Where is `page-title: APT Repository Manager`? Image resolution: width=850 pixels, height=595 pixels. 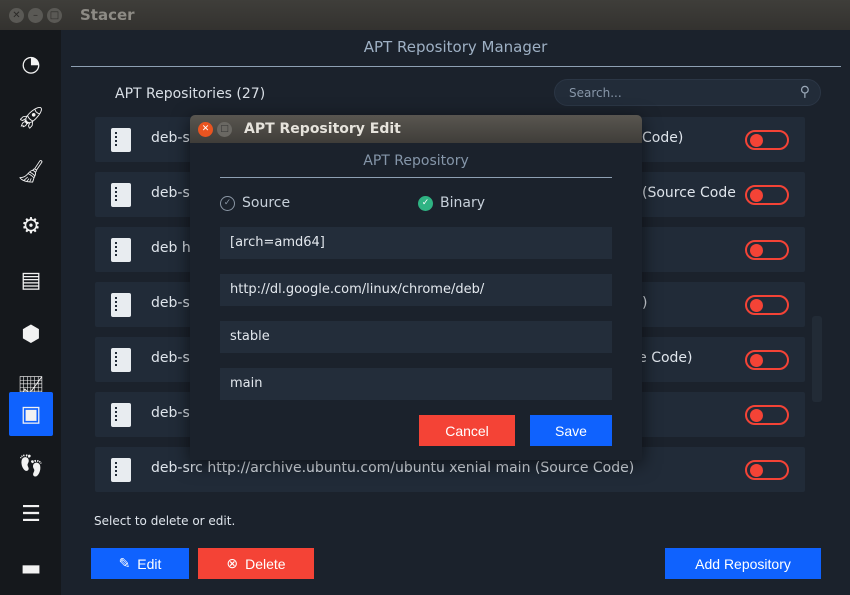 page-title: APT Repository Manager is located at coordinates (455, 47).